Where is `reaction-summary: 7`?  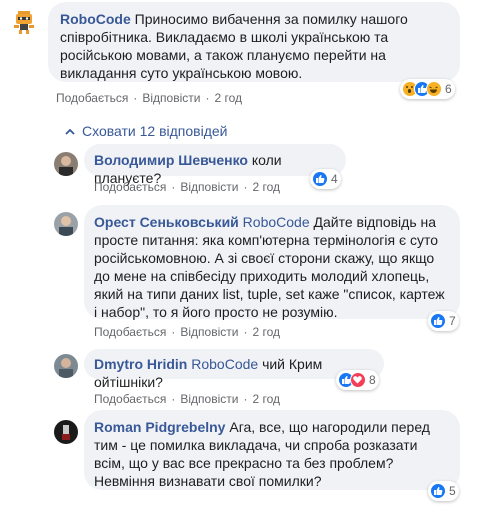 reaction-summary: 7 is located at coordinates (443, 321).